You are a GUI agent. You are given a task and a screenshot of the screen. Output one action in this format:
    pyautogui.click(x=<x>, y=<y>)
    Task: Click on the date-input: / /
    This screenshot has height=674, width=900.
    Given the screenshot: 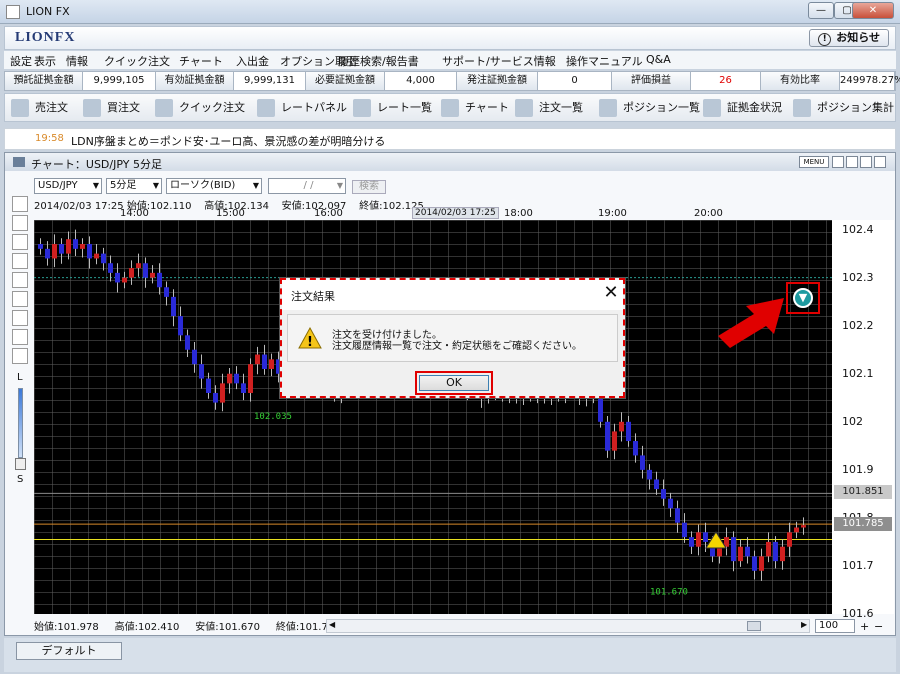 What is the action you would take?
    pyautogui.click(x=307, y=186)
    